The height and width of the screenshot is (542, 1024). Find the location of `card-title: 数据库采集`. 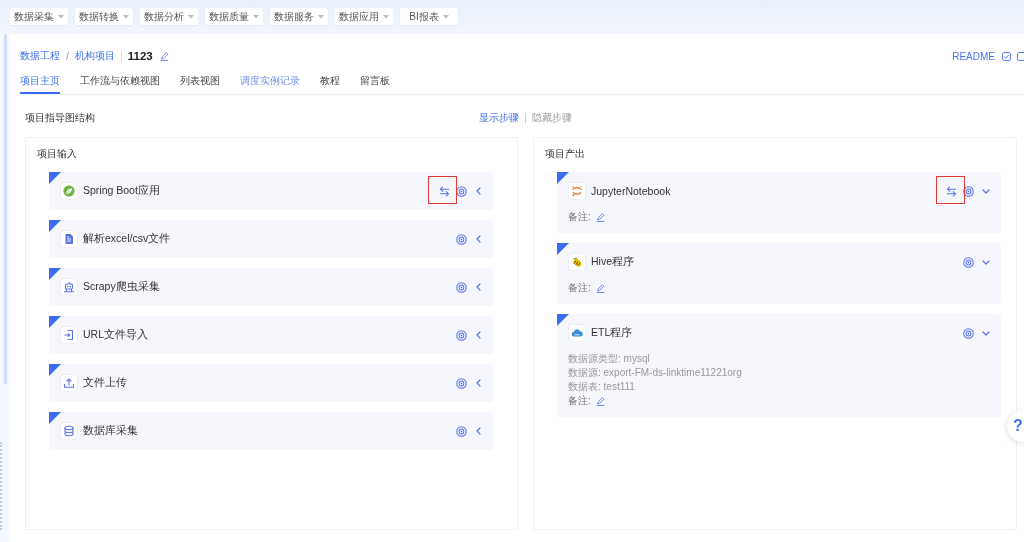

card-title: 数据库采集 is located at coordinates (110, 431).